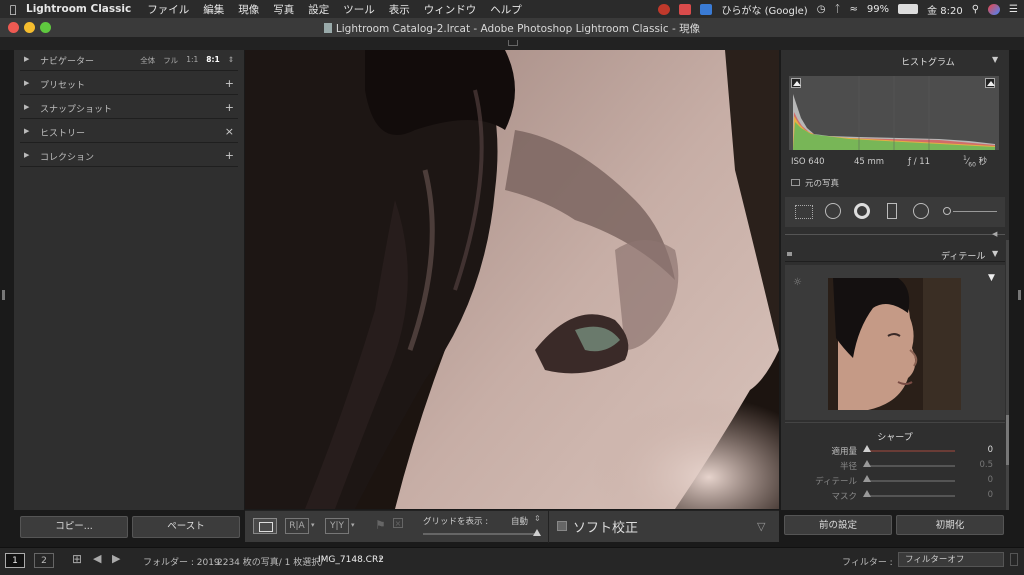 The height and width of the screenshot is (575, 1024). What do you see at coordinates (878, 9) in the screenshot?
I see `battery-percent: 99%` at bounding box center [878, 9].